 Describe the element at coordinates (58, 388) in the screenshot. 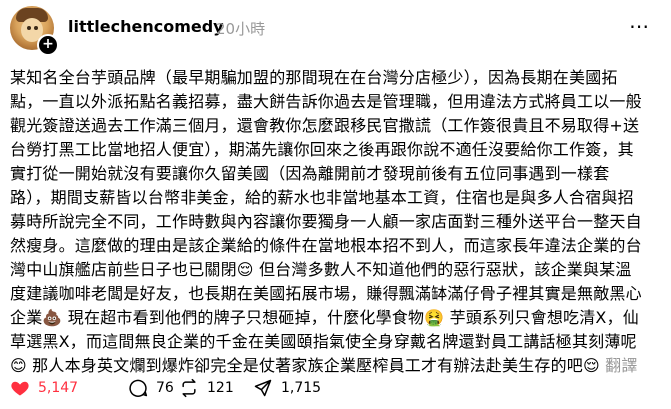

I see `like-count: 5,147` at that location.